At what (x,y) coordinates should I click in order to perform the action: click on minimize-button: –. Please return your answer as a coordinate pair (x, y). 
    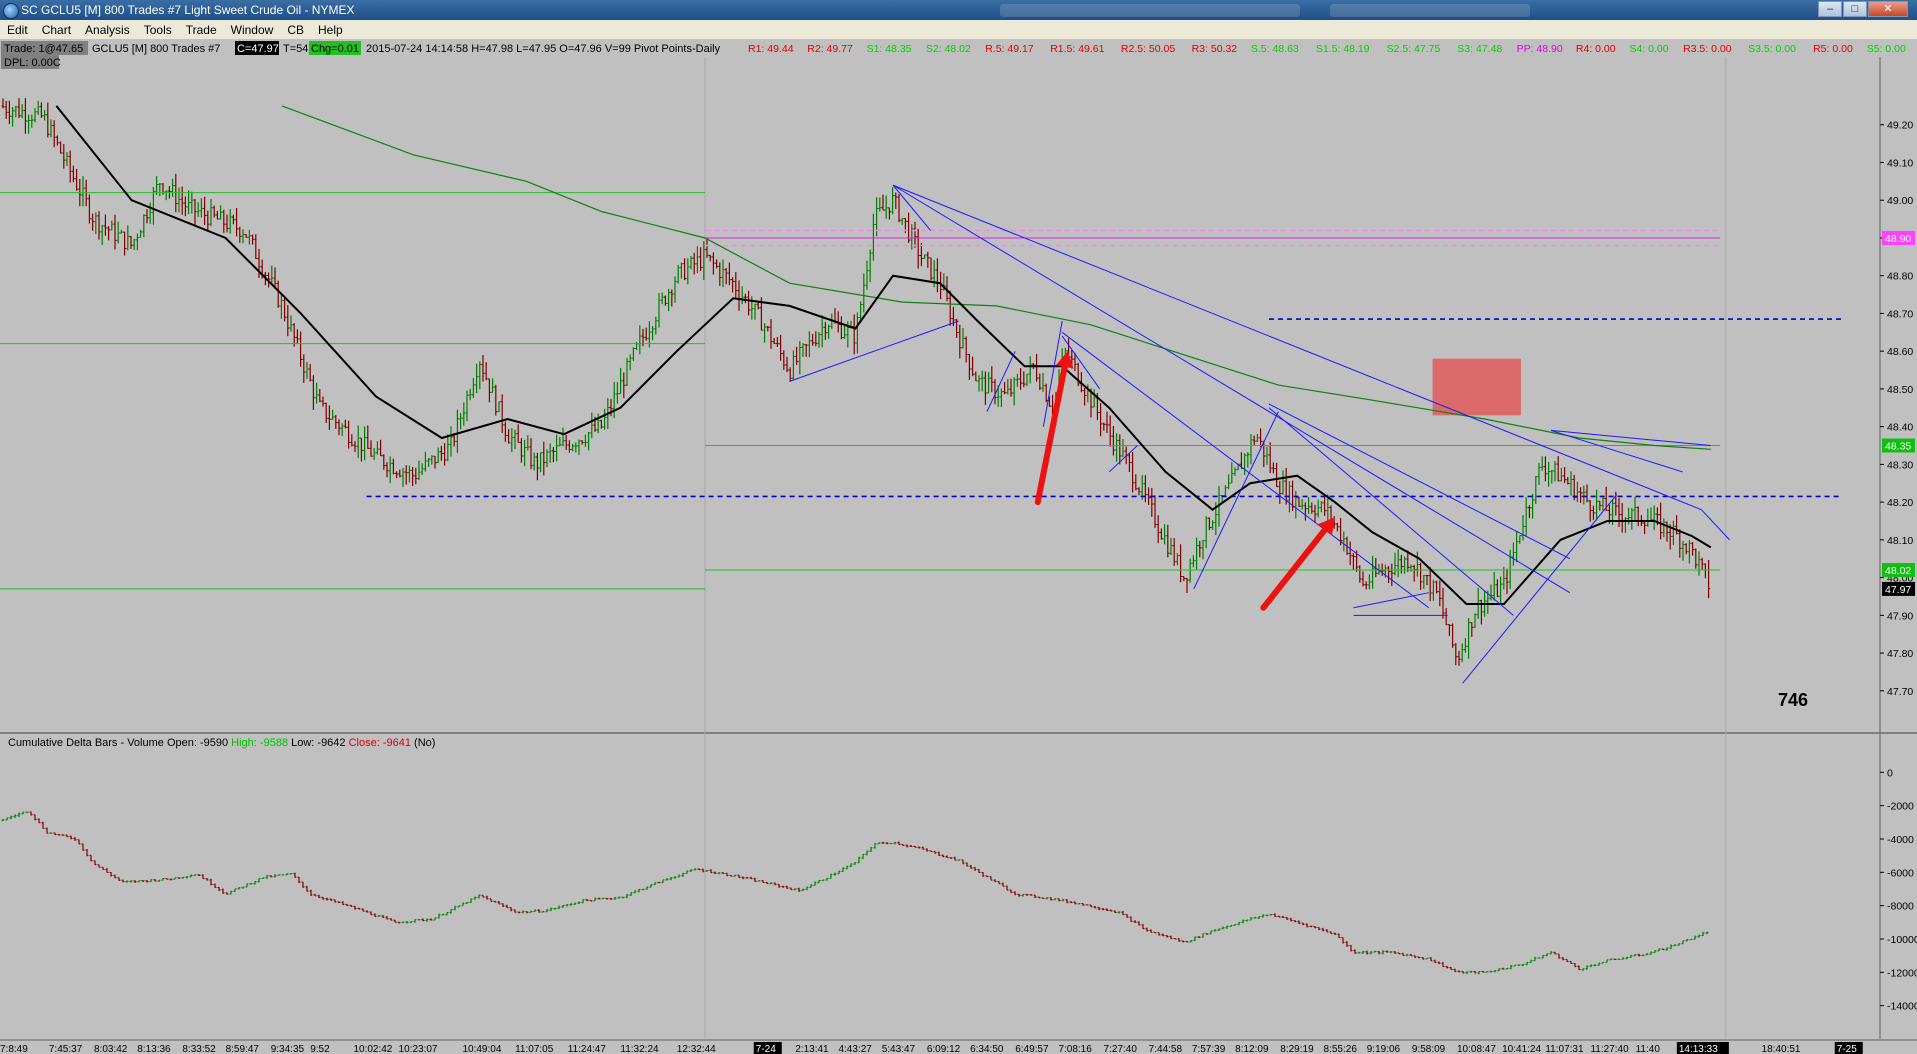
    Looking at the image, I should click on (1830, 9).